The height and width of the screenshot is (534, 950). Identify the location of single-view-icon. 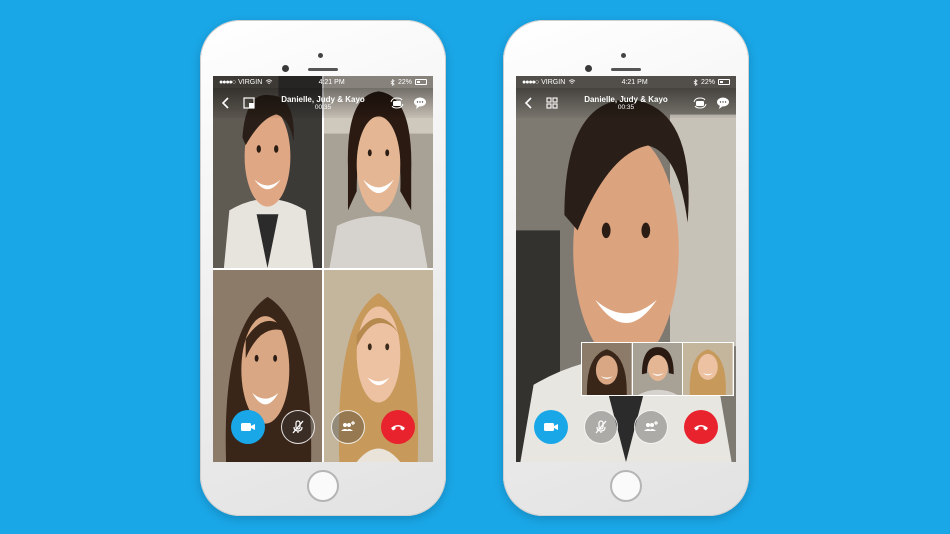
(249, 103).